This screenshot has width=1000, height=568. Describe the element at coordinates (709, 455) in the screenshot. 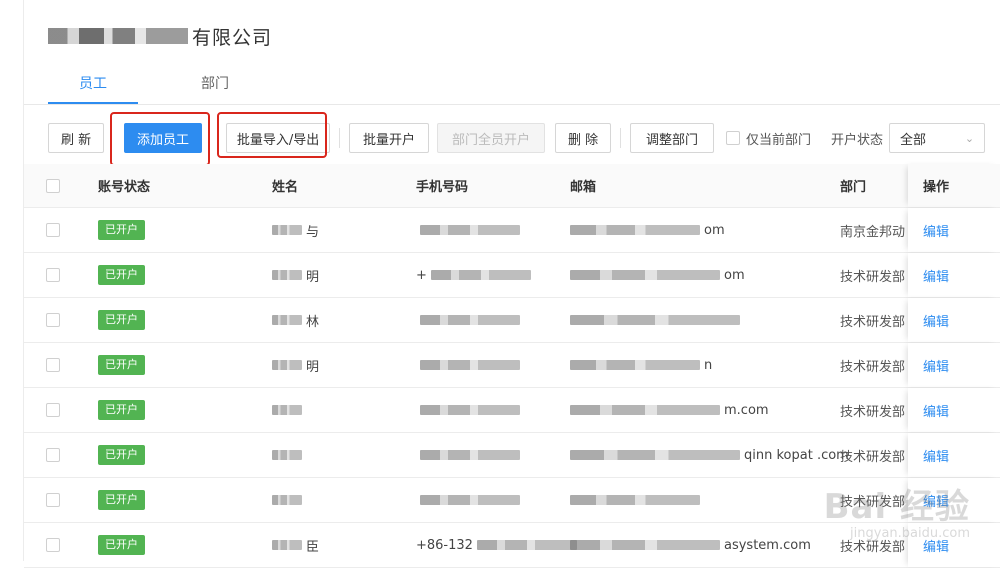

I see `employee-email: qinn kopat .com` at that location.